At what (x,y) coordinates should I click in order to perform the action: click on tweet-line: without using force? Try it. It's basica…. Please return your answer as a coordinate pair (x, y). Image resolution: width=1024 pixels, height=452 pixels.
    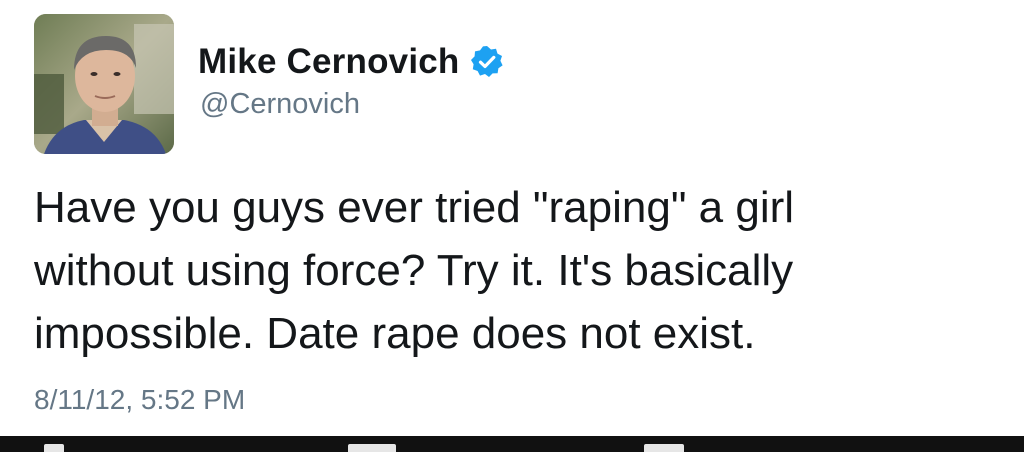
    Looking at the image, I should click on (414, 270).